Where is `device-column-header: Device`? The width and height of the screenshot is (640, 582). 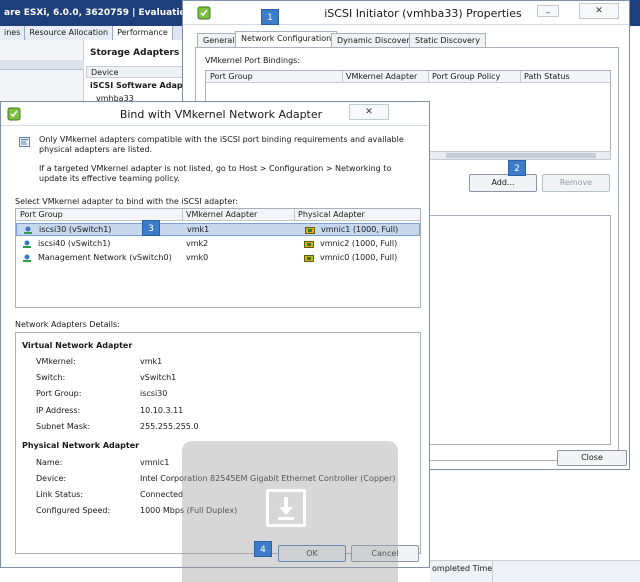
device-column-header: Device is located at coordinates (135, 72).